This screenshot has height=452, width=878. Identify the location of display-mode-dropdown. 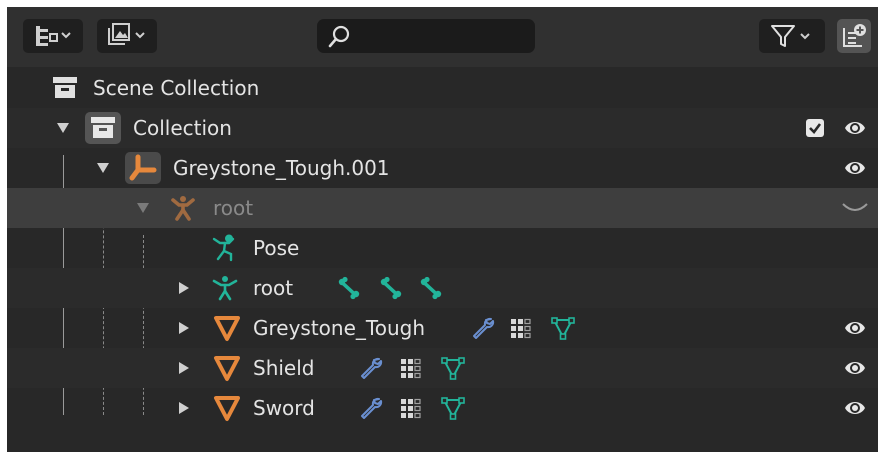
(53, 36).